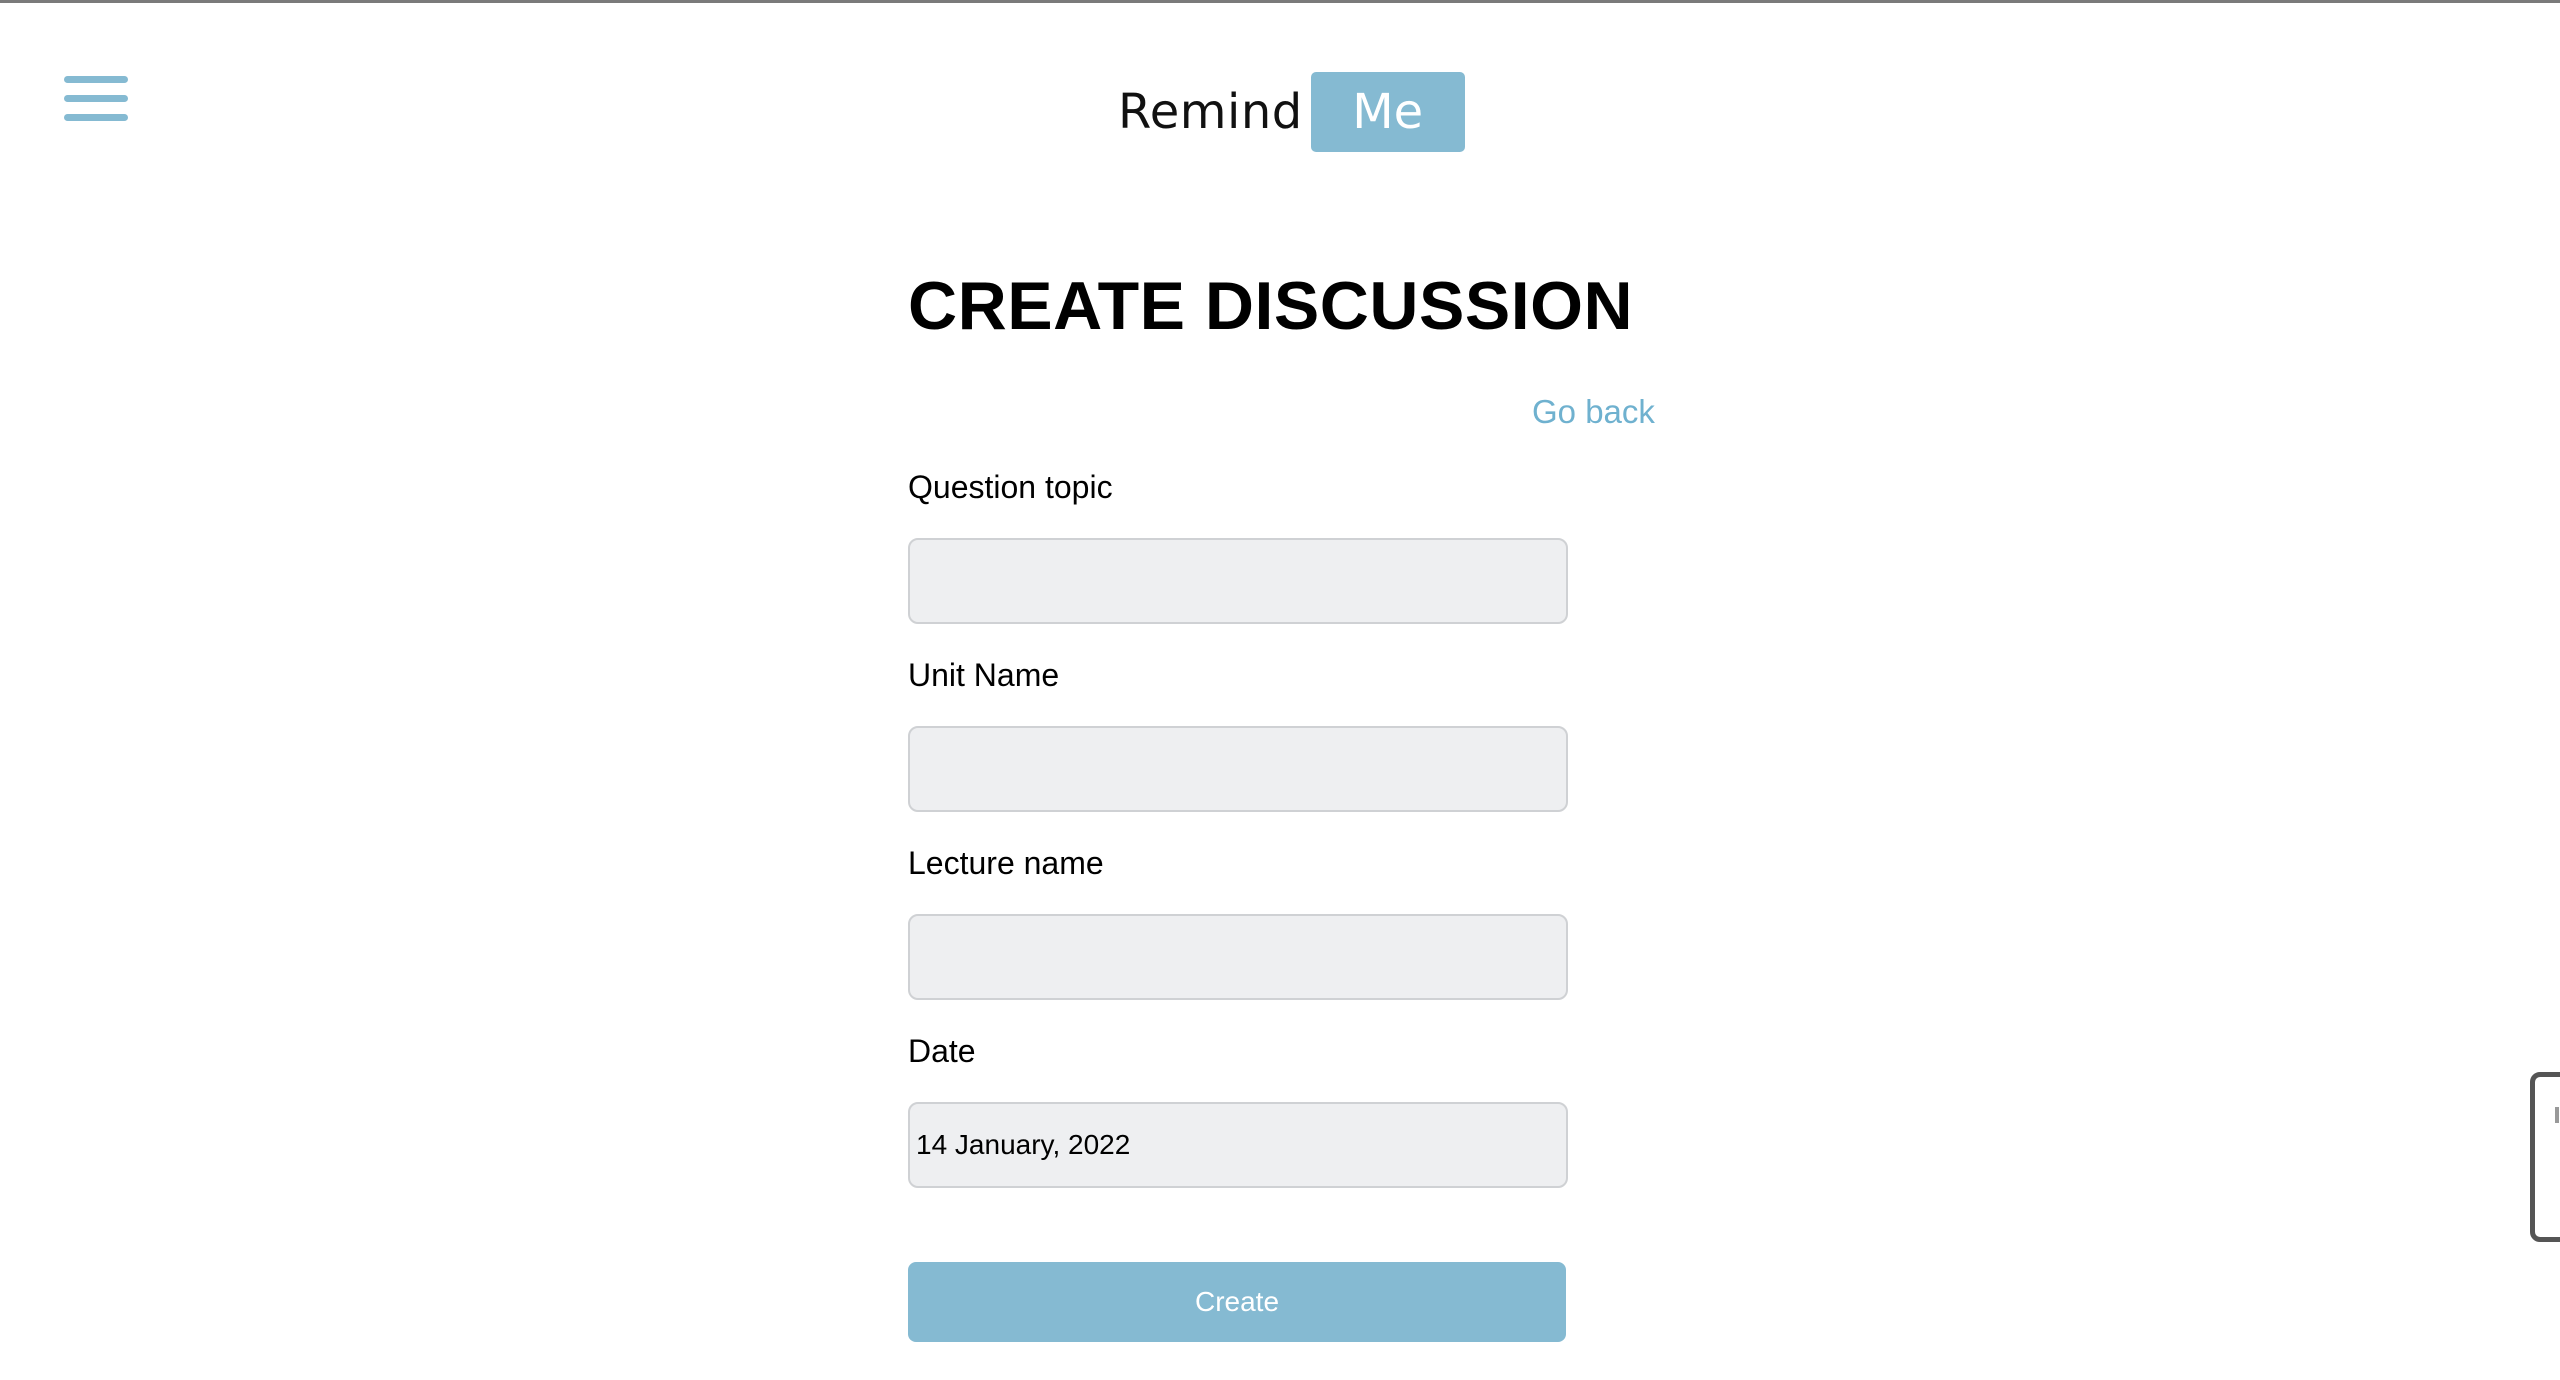 The image size is (2560, 1380). What do you see at coordinates (1238, 581) in the screenshot?
I see `question-topic-input` at bounding box center [1238, 581].